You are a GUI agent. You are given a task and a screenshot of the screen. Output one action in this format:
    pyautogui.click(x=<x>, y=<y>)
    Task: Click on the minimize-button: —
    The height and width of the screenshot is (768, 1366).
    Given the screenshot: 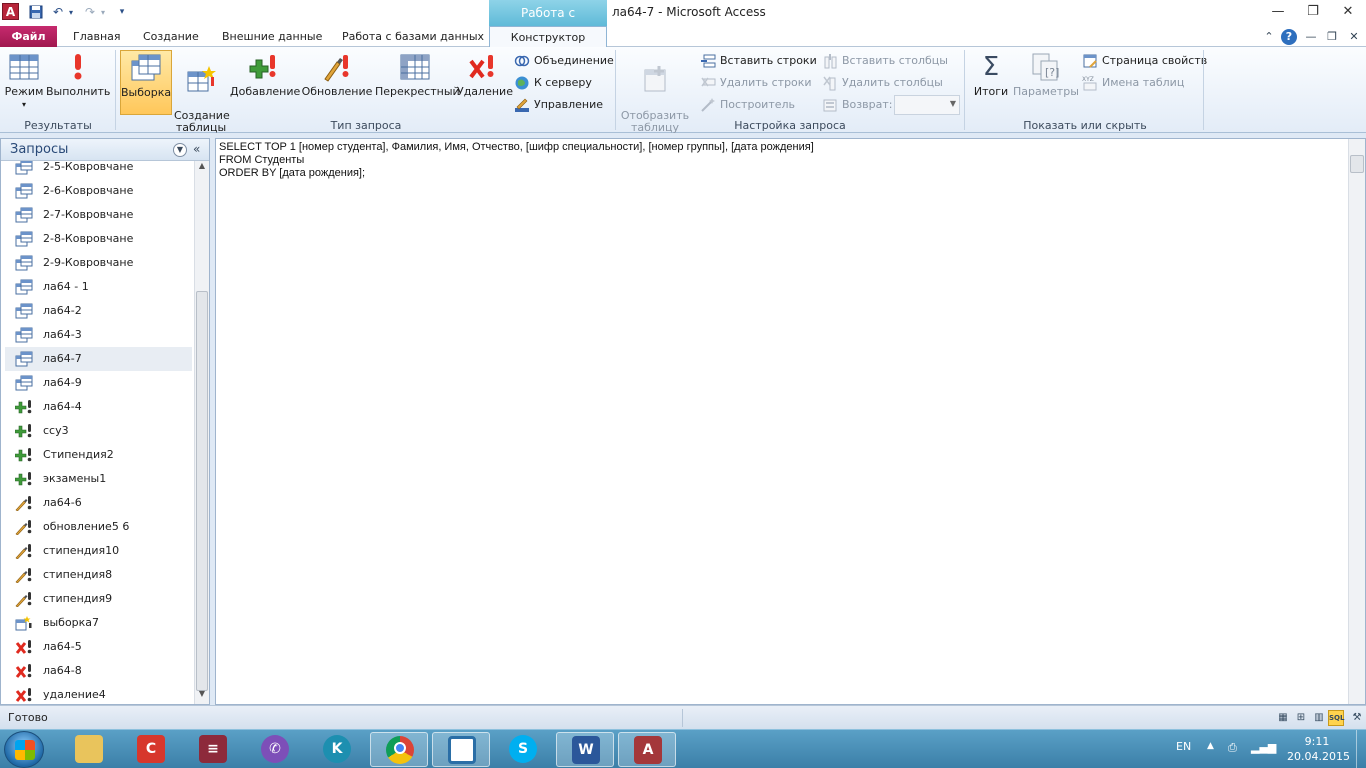 What is the action you would take?
    pyautogui.click(x=1278, y=12)
    